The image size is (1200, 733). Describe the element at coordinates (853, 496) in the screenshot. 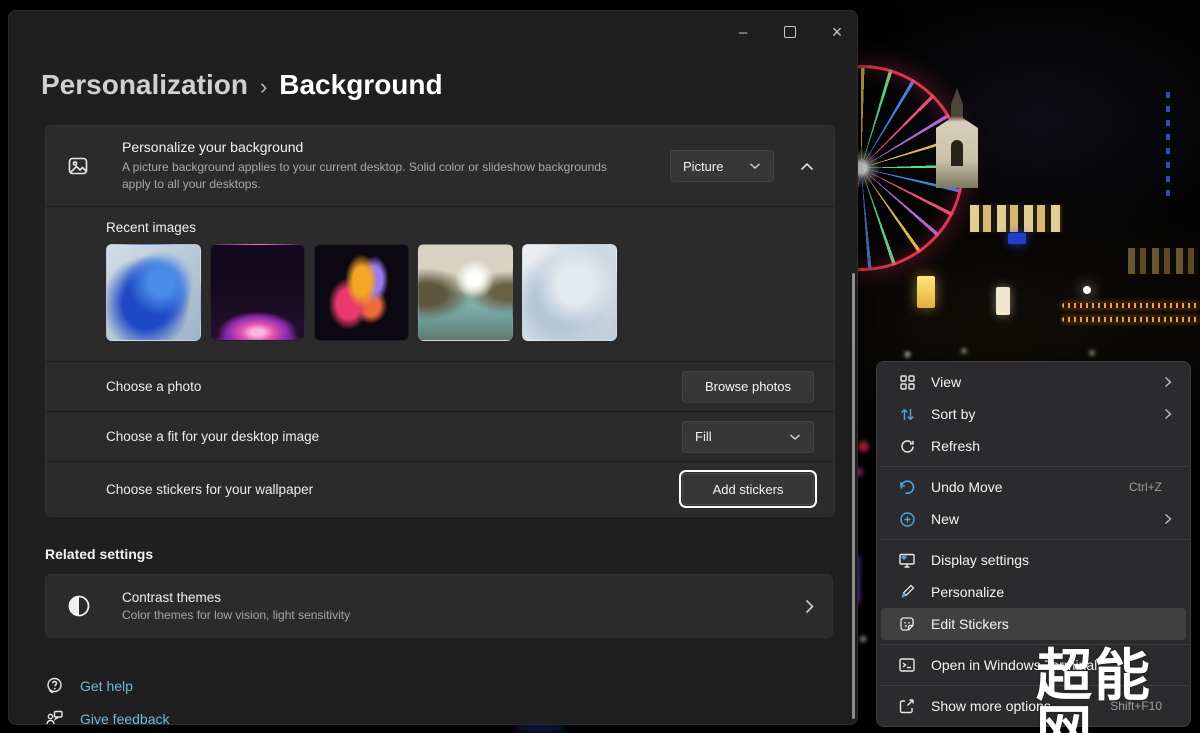

I see `scrollbar-thumb` at that location.